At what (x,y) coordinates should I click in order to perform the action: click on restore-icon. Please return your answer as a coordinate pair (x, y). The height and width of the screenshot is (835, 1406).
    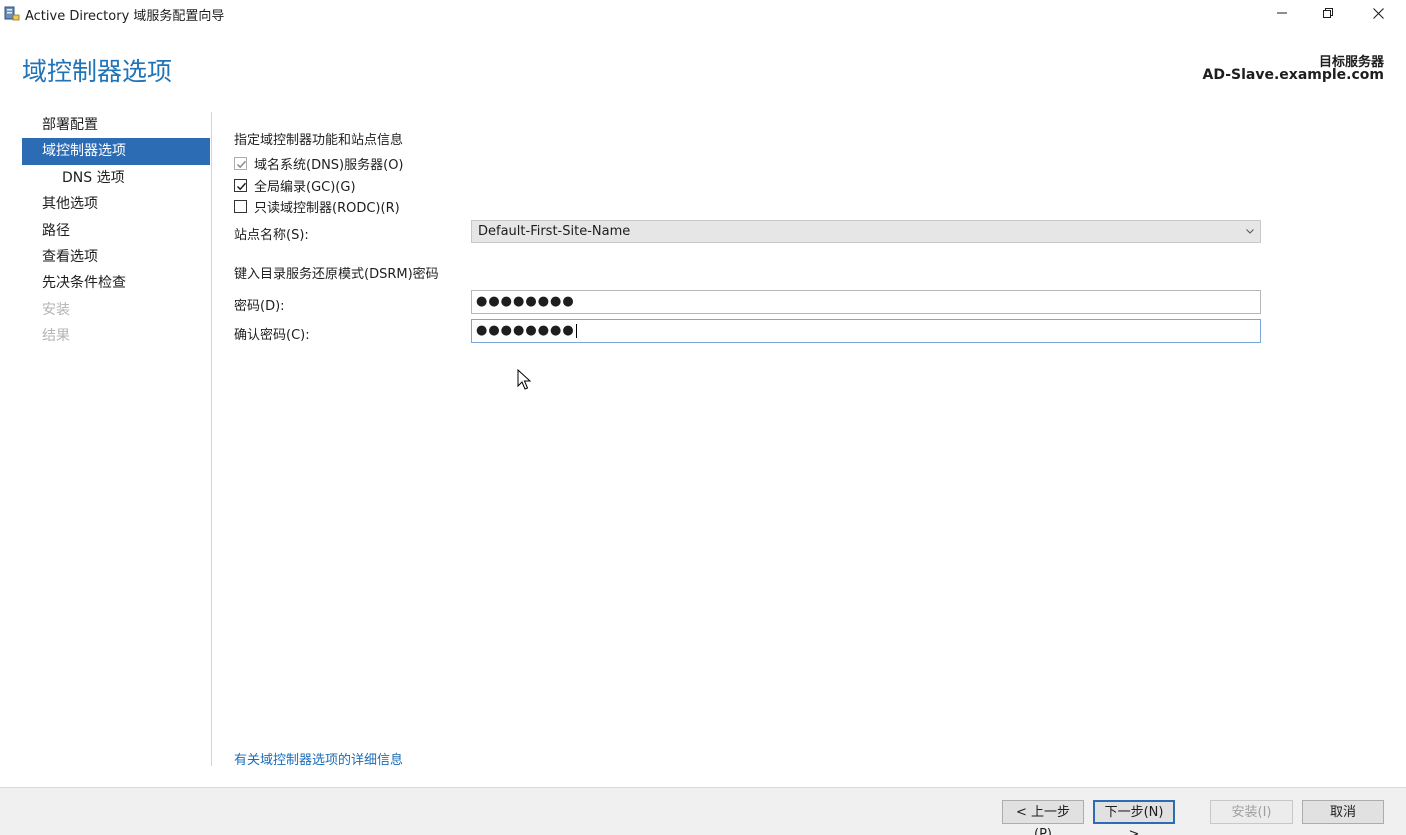
    Looking at the image, I should click on (1328, 13).